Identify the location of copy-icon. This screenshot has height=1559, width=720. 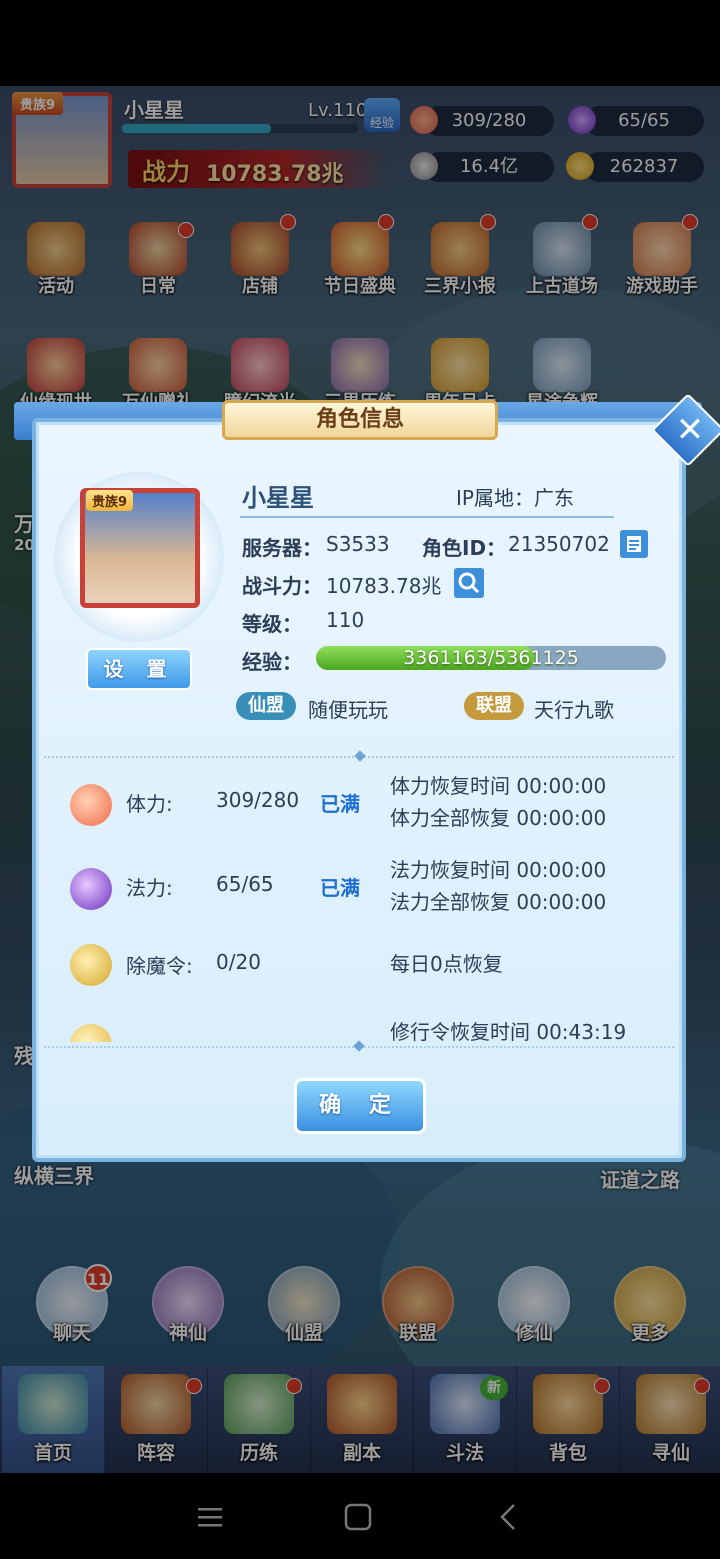
(634, 544).